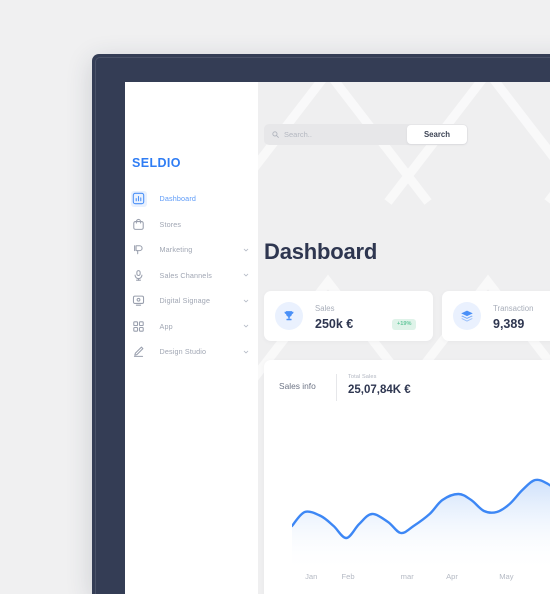 The image size is (550, 594). What do you see at coordinates (343, 134) in the screenshot?
I see `search-input` at bounding box center [343, 134].